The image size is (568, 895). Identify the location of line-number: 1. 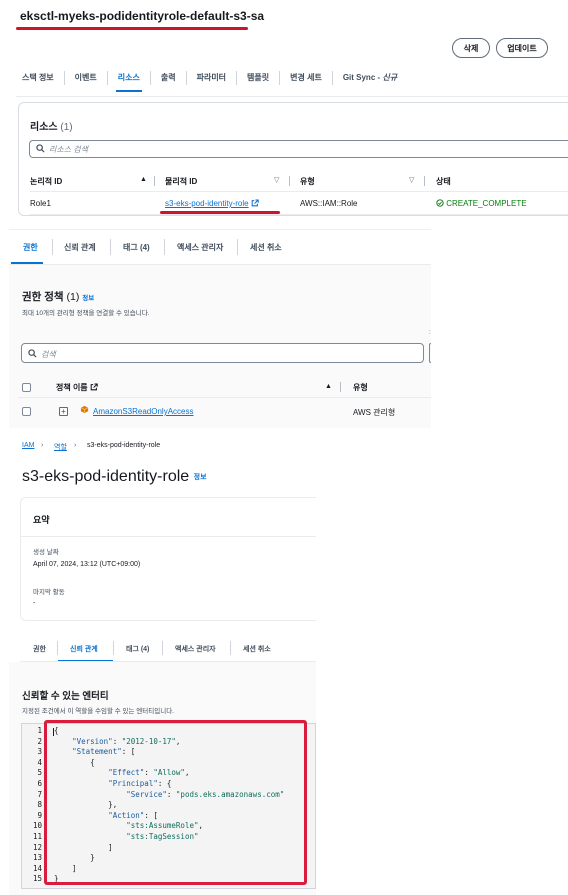
(39, 730).